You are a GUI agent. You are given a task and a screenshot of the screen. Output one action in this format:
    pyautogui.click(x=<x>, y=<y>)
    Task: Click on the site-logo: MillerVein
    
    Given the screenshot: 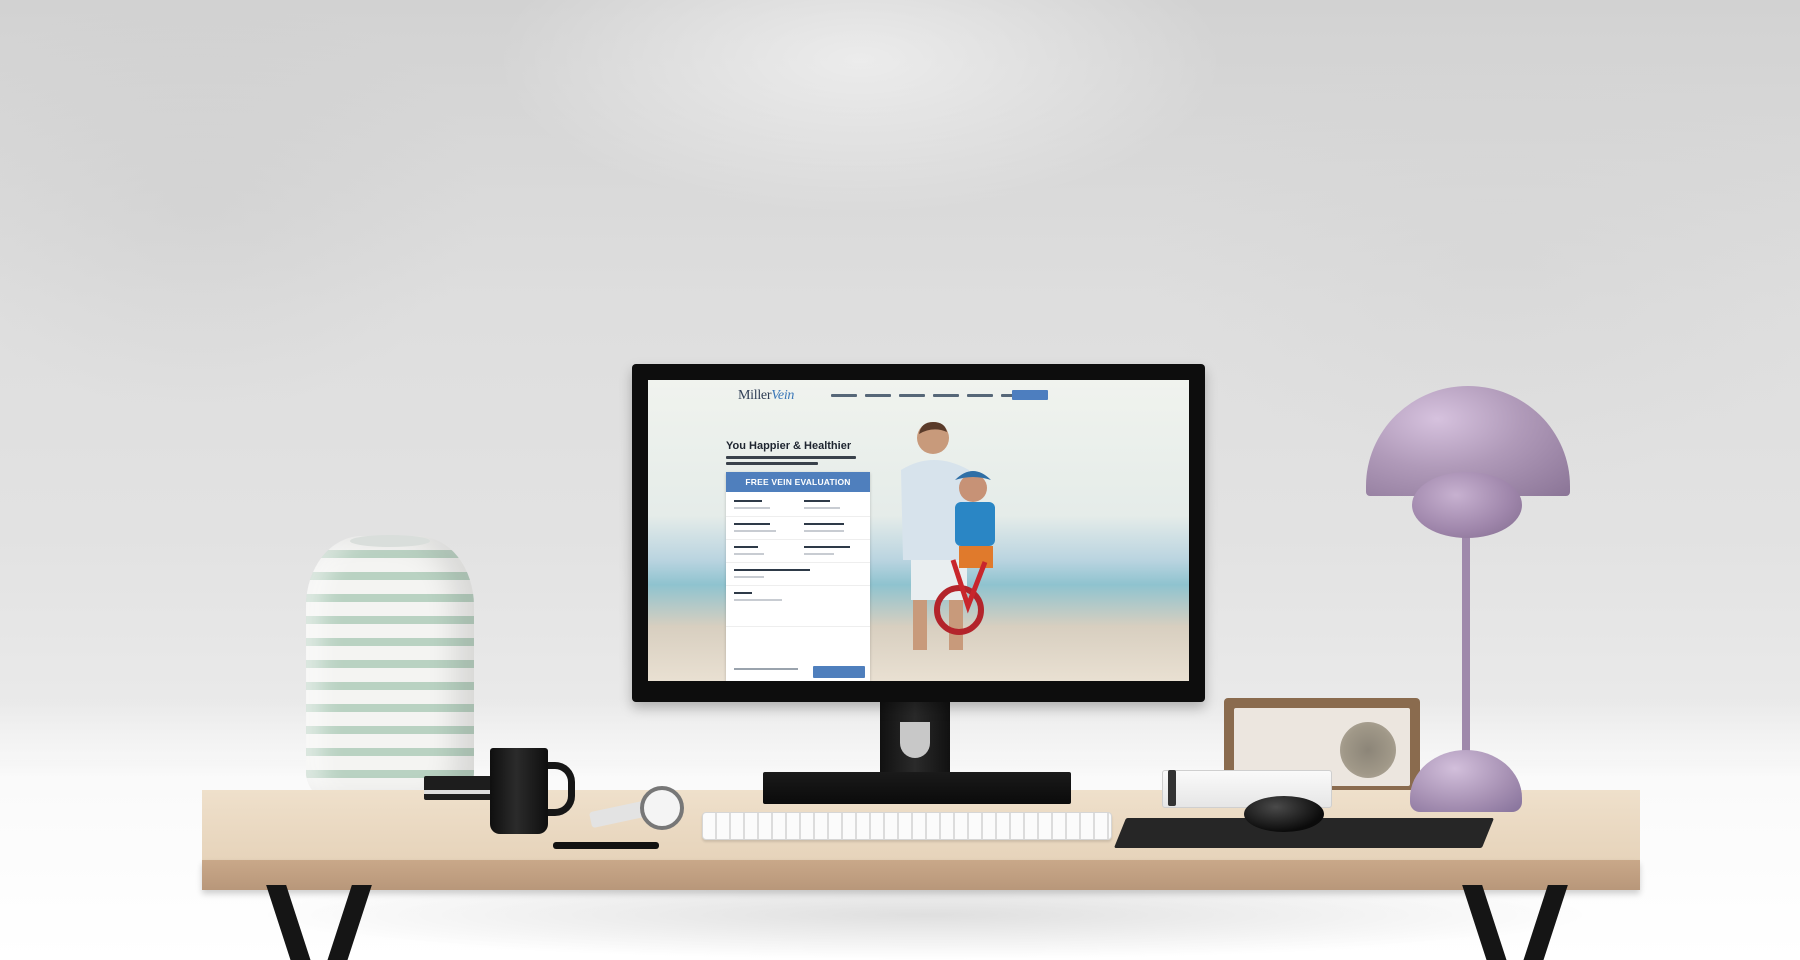 What is the action you would take?
    pyautogui.click(x=766, y=396)
    